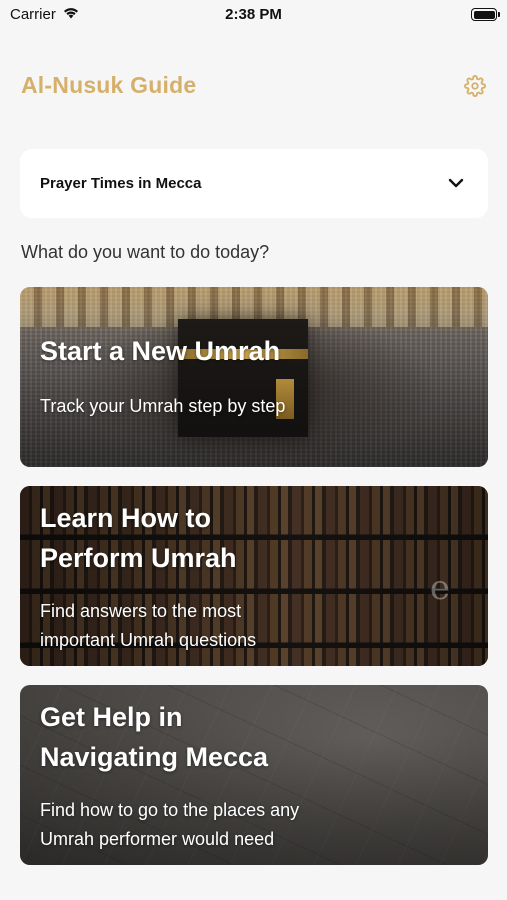 The image size is (507, 900). What do you see at coordinates (145, 252) in the screenshot?
I see `prompt-text: What do you want to do today?` at bounding box center [145, 252].